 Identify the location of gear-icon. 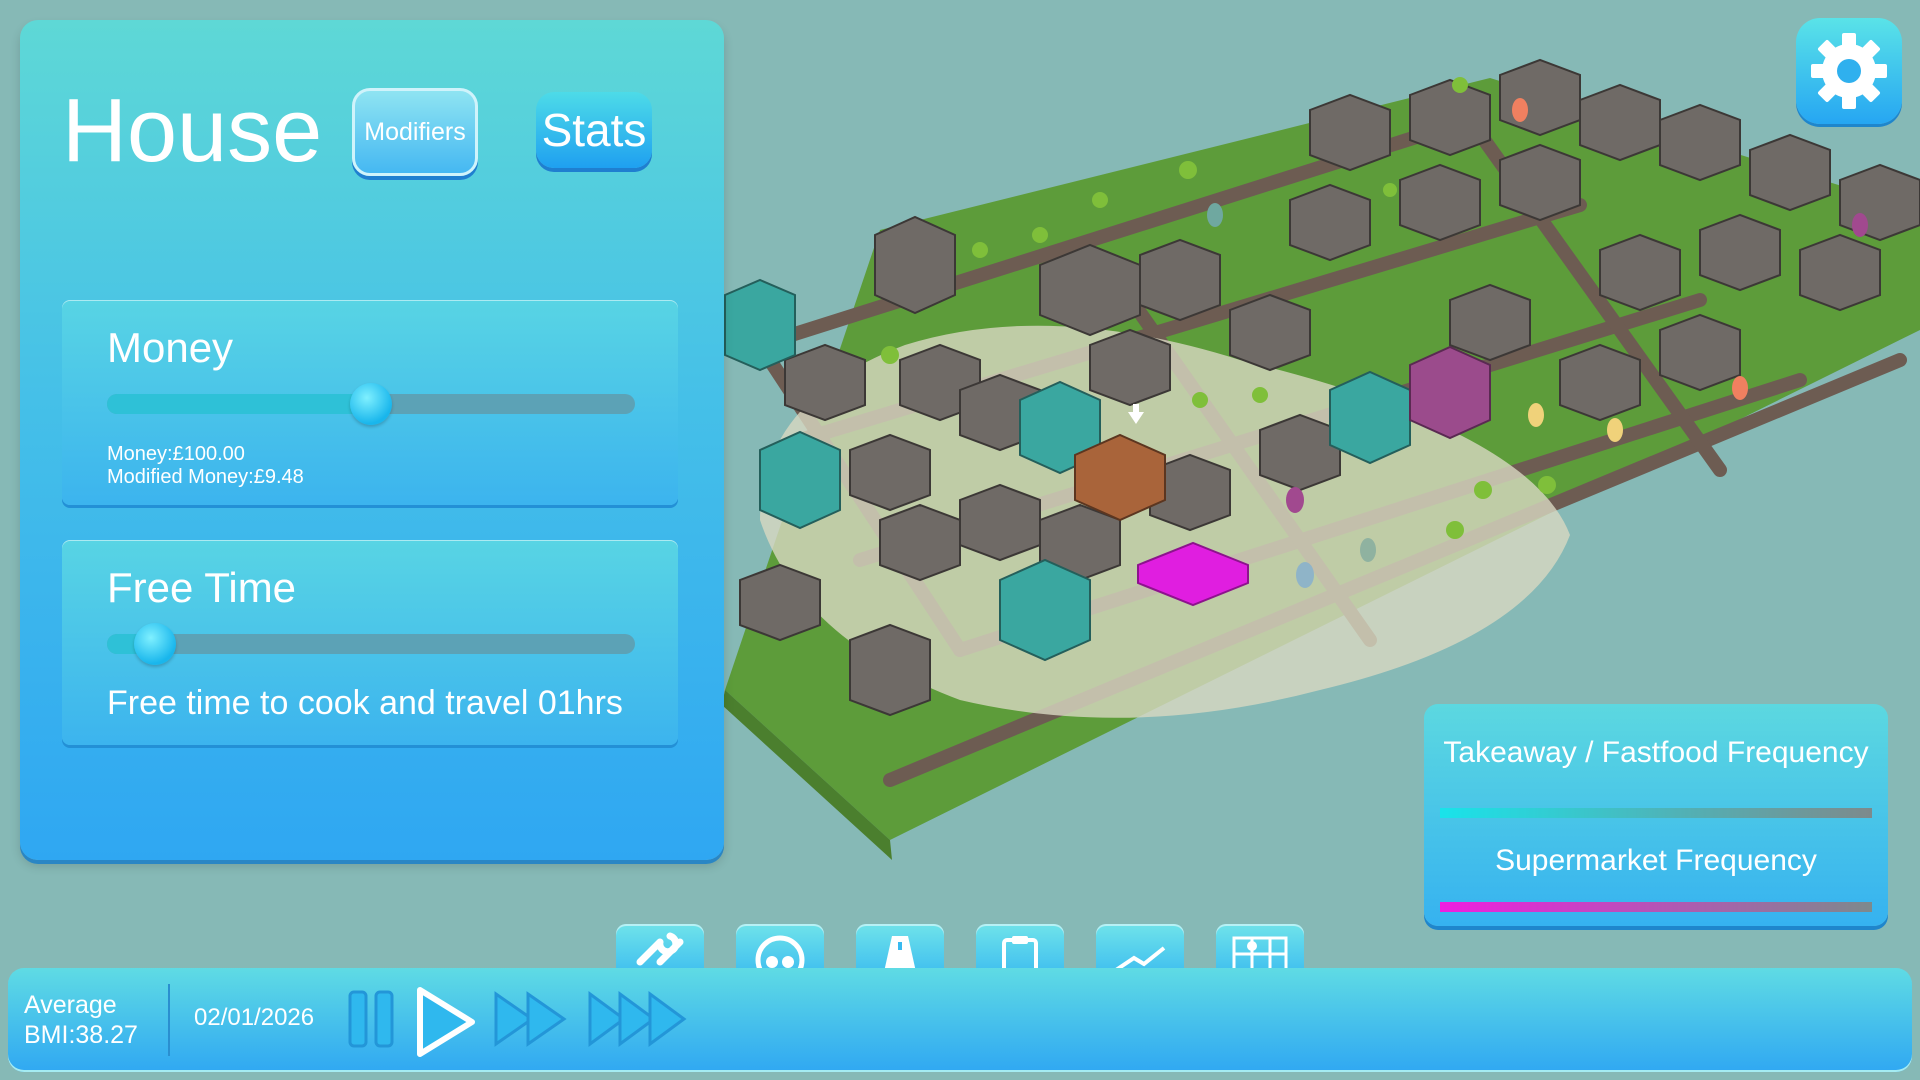
(1849, 71).